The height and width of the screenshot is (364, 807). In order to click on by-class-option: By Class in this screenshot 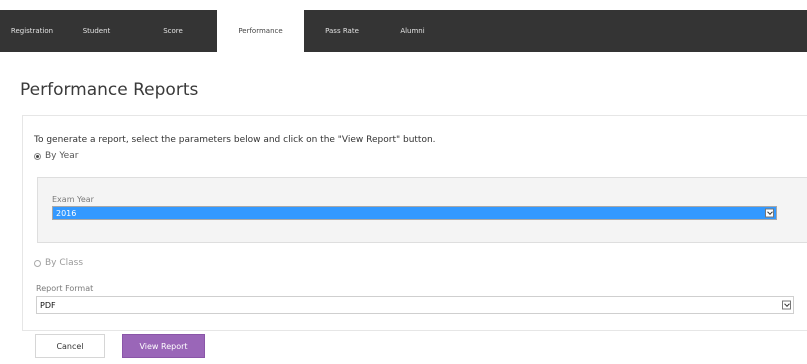, I will do `click(58, 263)`.